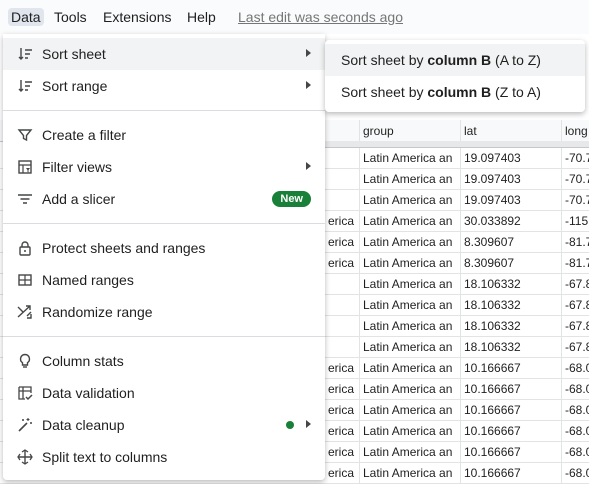 This screenshot has width=589, height=484. What do you see at coordinates (575, 221) in the screenshot?
I see `table-cell-long: -115` at bounding box center [575, 221].